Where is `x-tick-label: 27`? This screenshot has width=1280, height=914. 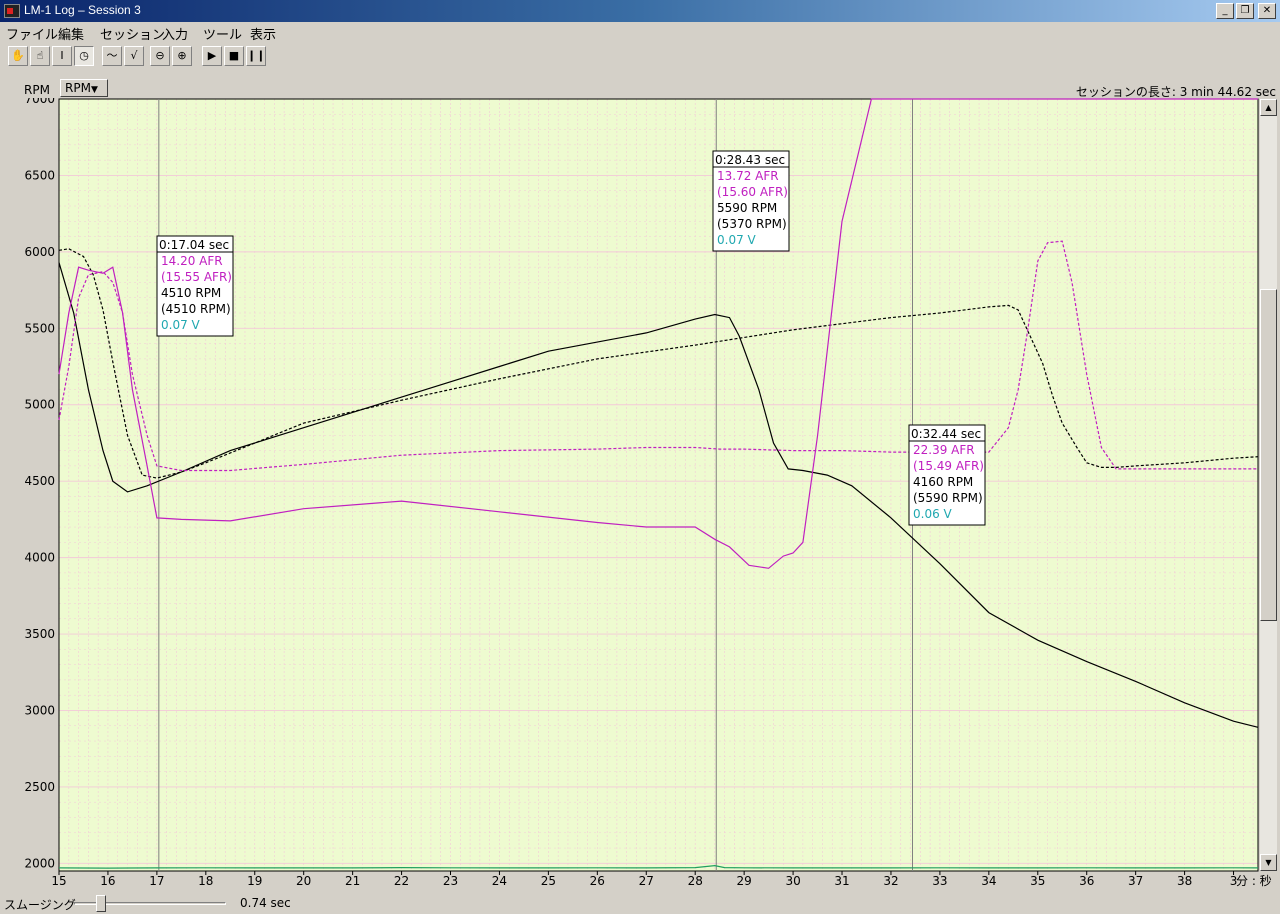
x-tick-label: 27 is located at coordinates (646, 881).